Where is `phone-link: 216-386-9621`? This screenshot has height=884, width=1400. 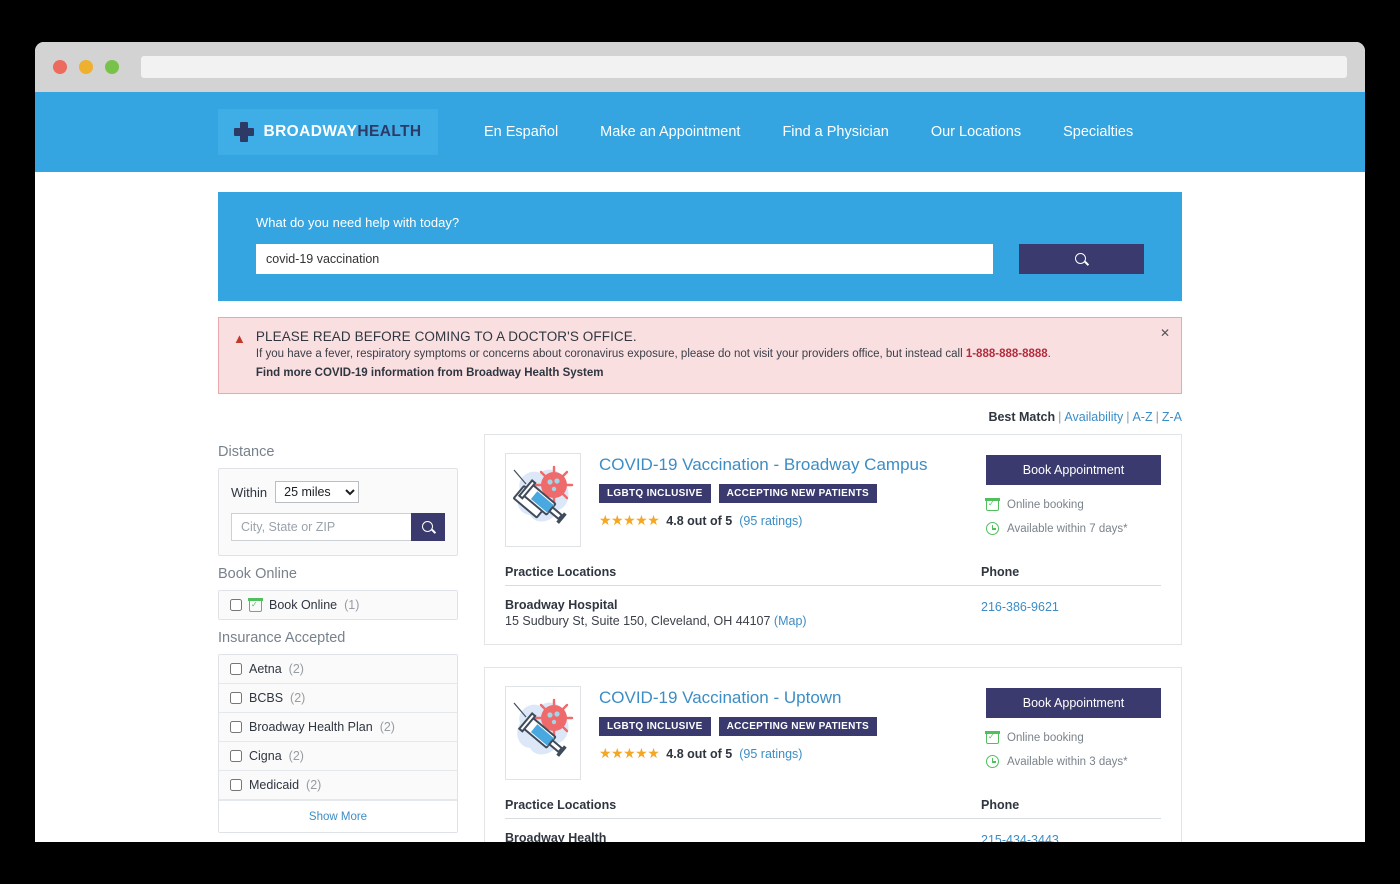
phone-link: 216-386-9621 is located at coordinates (1020, 607).